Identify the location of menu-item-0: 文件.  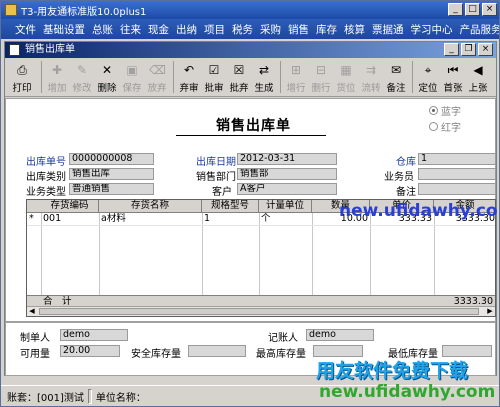
(25, 29).